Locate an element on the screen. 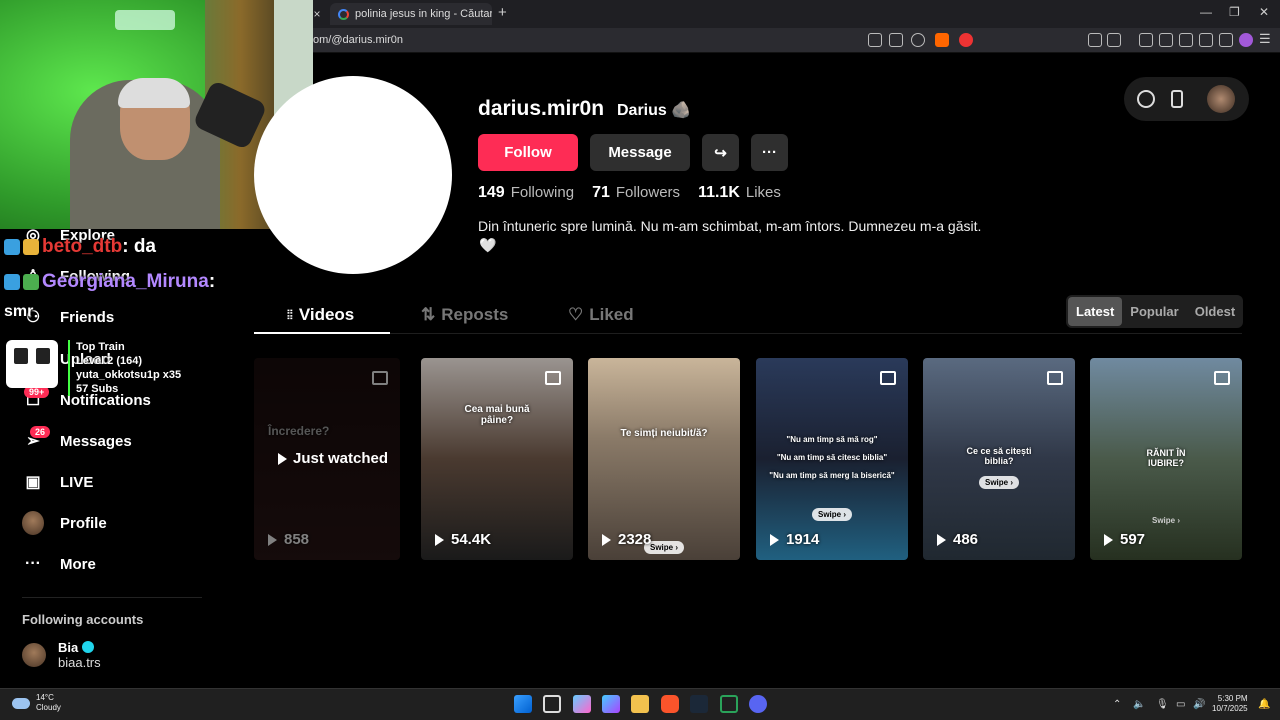 This screenshot has width=1280, height=720. live-tv-icon: ▣ is located at coordinates (33, 482).